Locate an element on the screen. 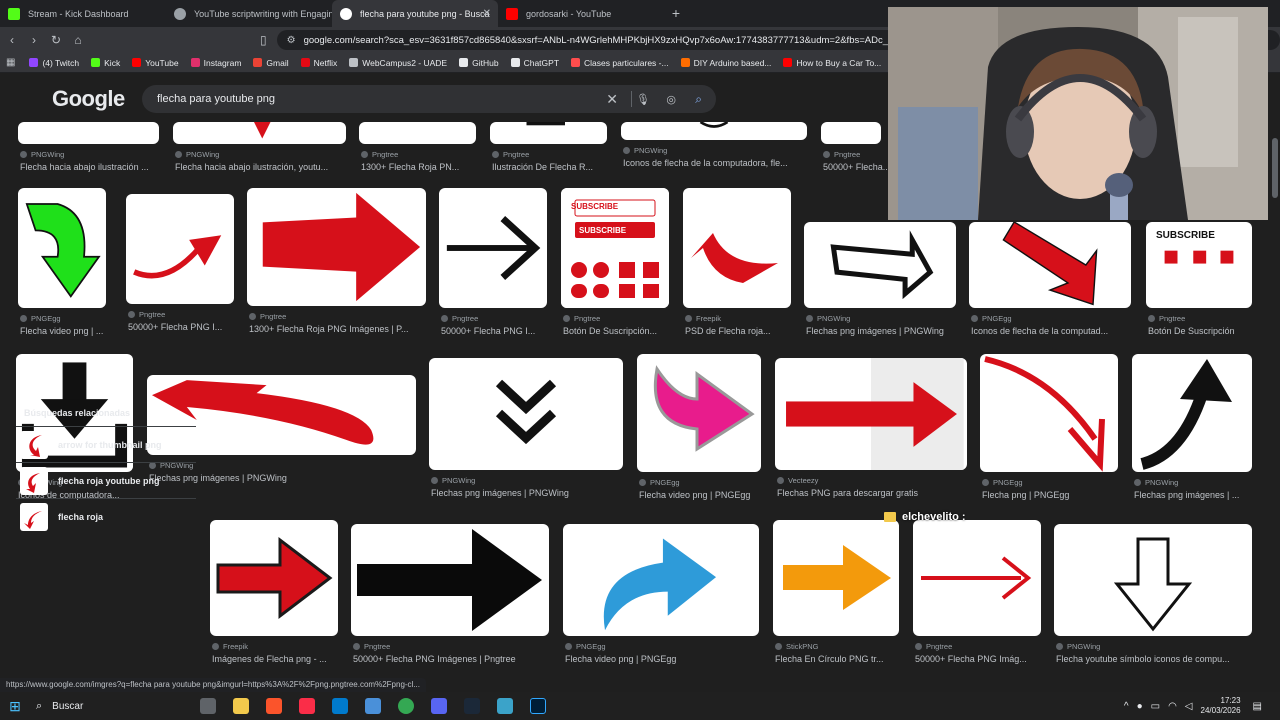 Image resolution: width=1280 pixels, height=720 pixels. search-input: flecha para youtube png is located at coordinates (216, 99).